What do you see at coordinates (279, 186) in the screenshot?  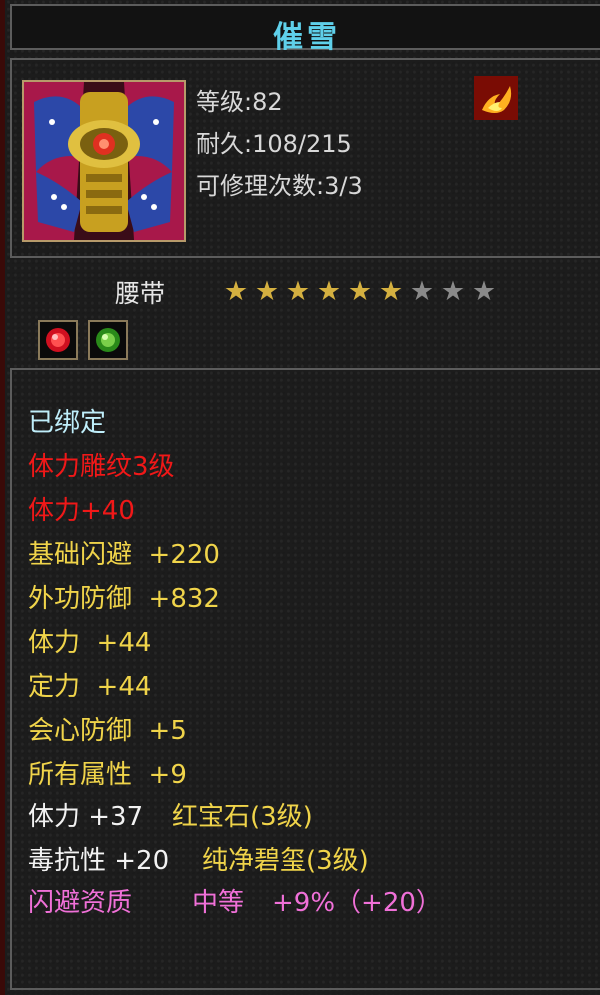 I see `item-repair-count: 可修理次数:3/3` at bounding box center [279, 186].